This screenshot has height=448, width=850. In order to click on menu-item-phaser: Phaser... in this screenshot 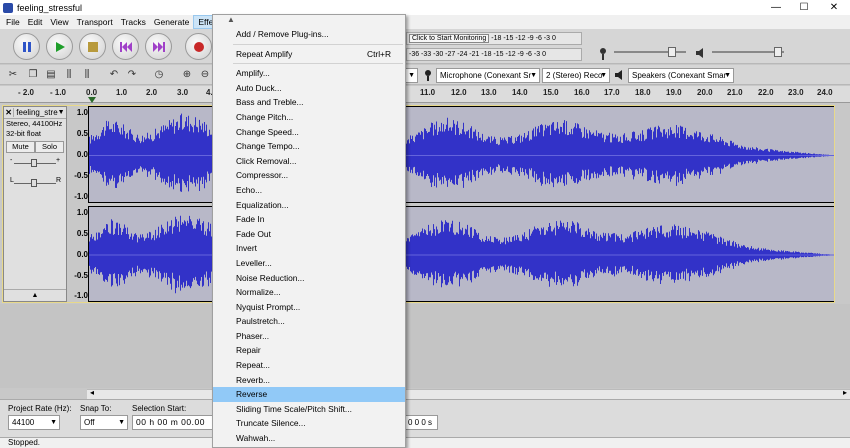, I will do `click(309, 336)`.